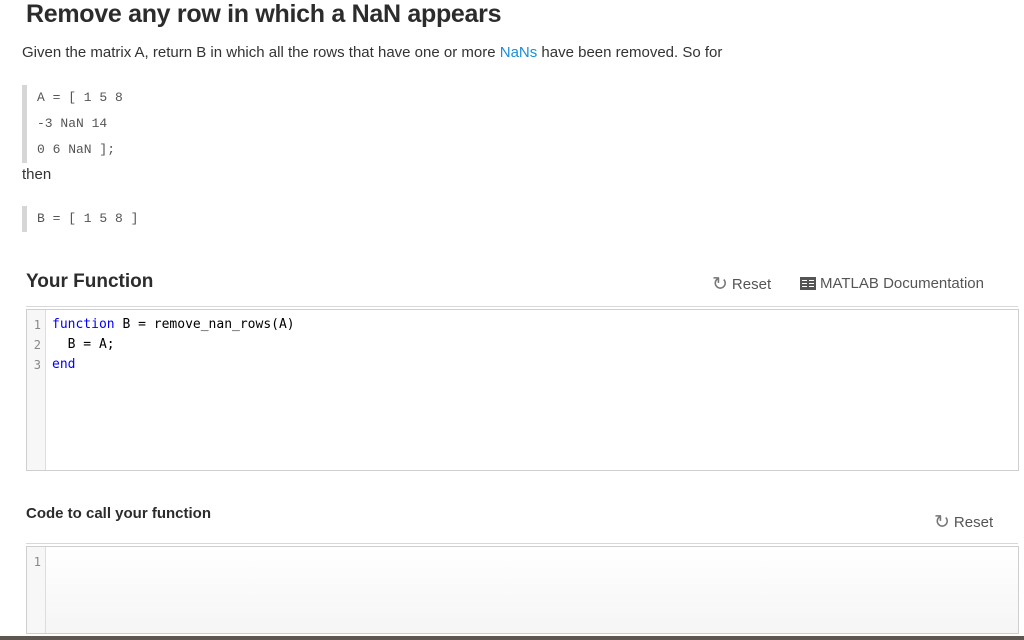 The width and height of the screenshot is (1024, 640). What do you see at coordinates (630, 52) in the screenshot?
I see `description-text-after: have been removed. So for` at bounding box center [630, 52].